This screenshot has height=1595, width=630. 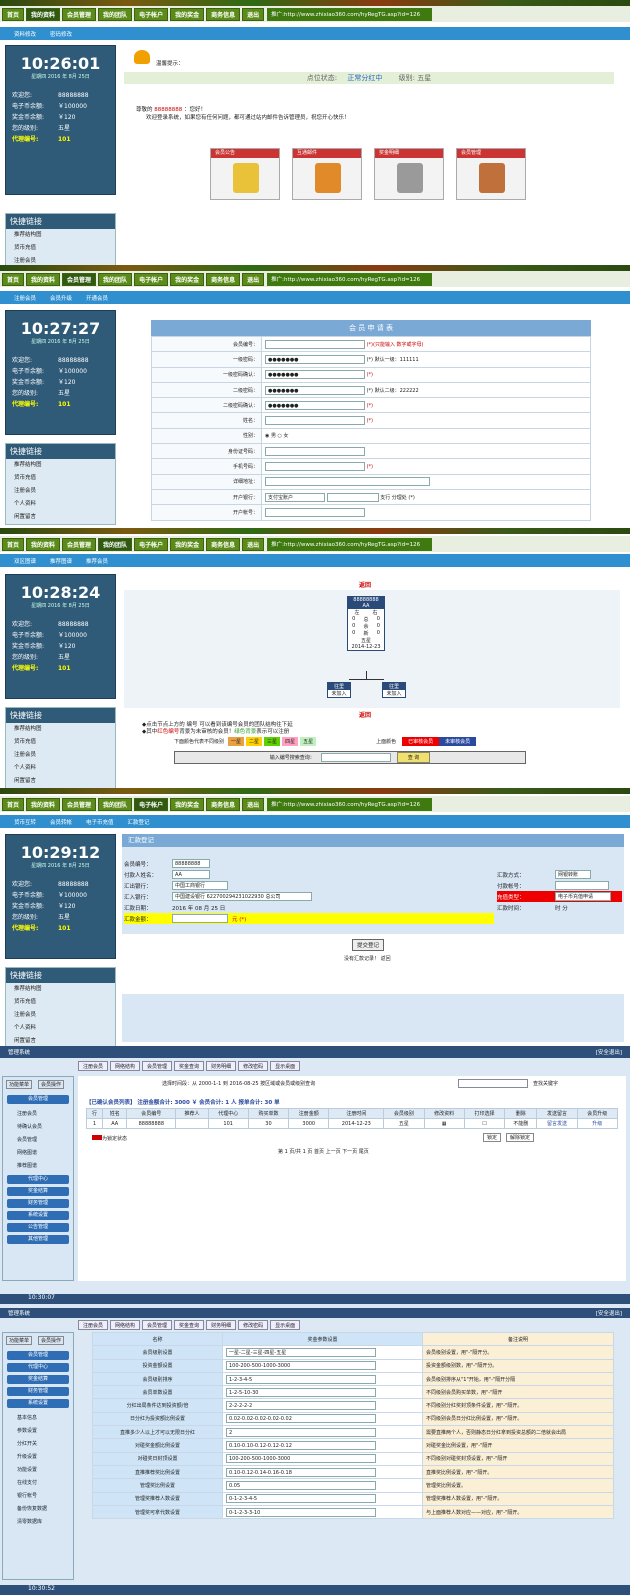 What do you see at coordinates (315, 344) in the screenshot?
I see `member-id-input` at bounding box center [315, 344].